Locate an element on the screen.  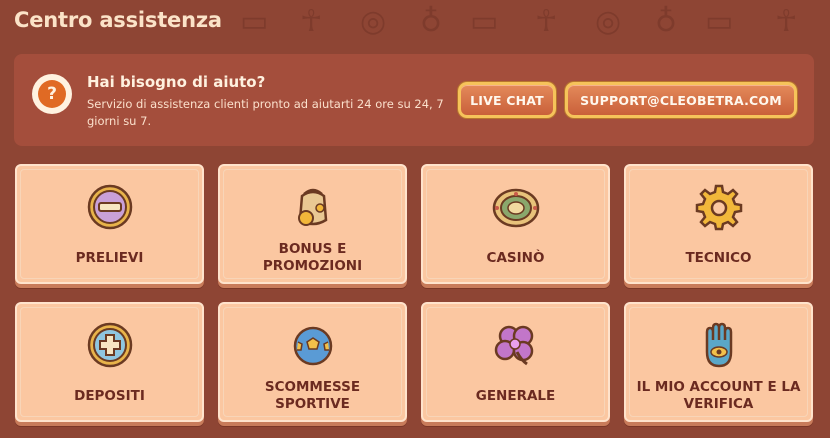
category-card-casino: CASINÒ is located at coordinates (515, 224).